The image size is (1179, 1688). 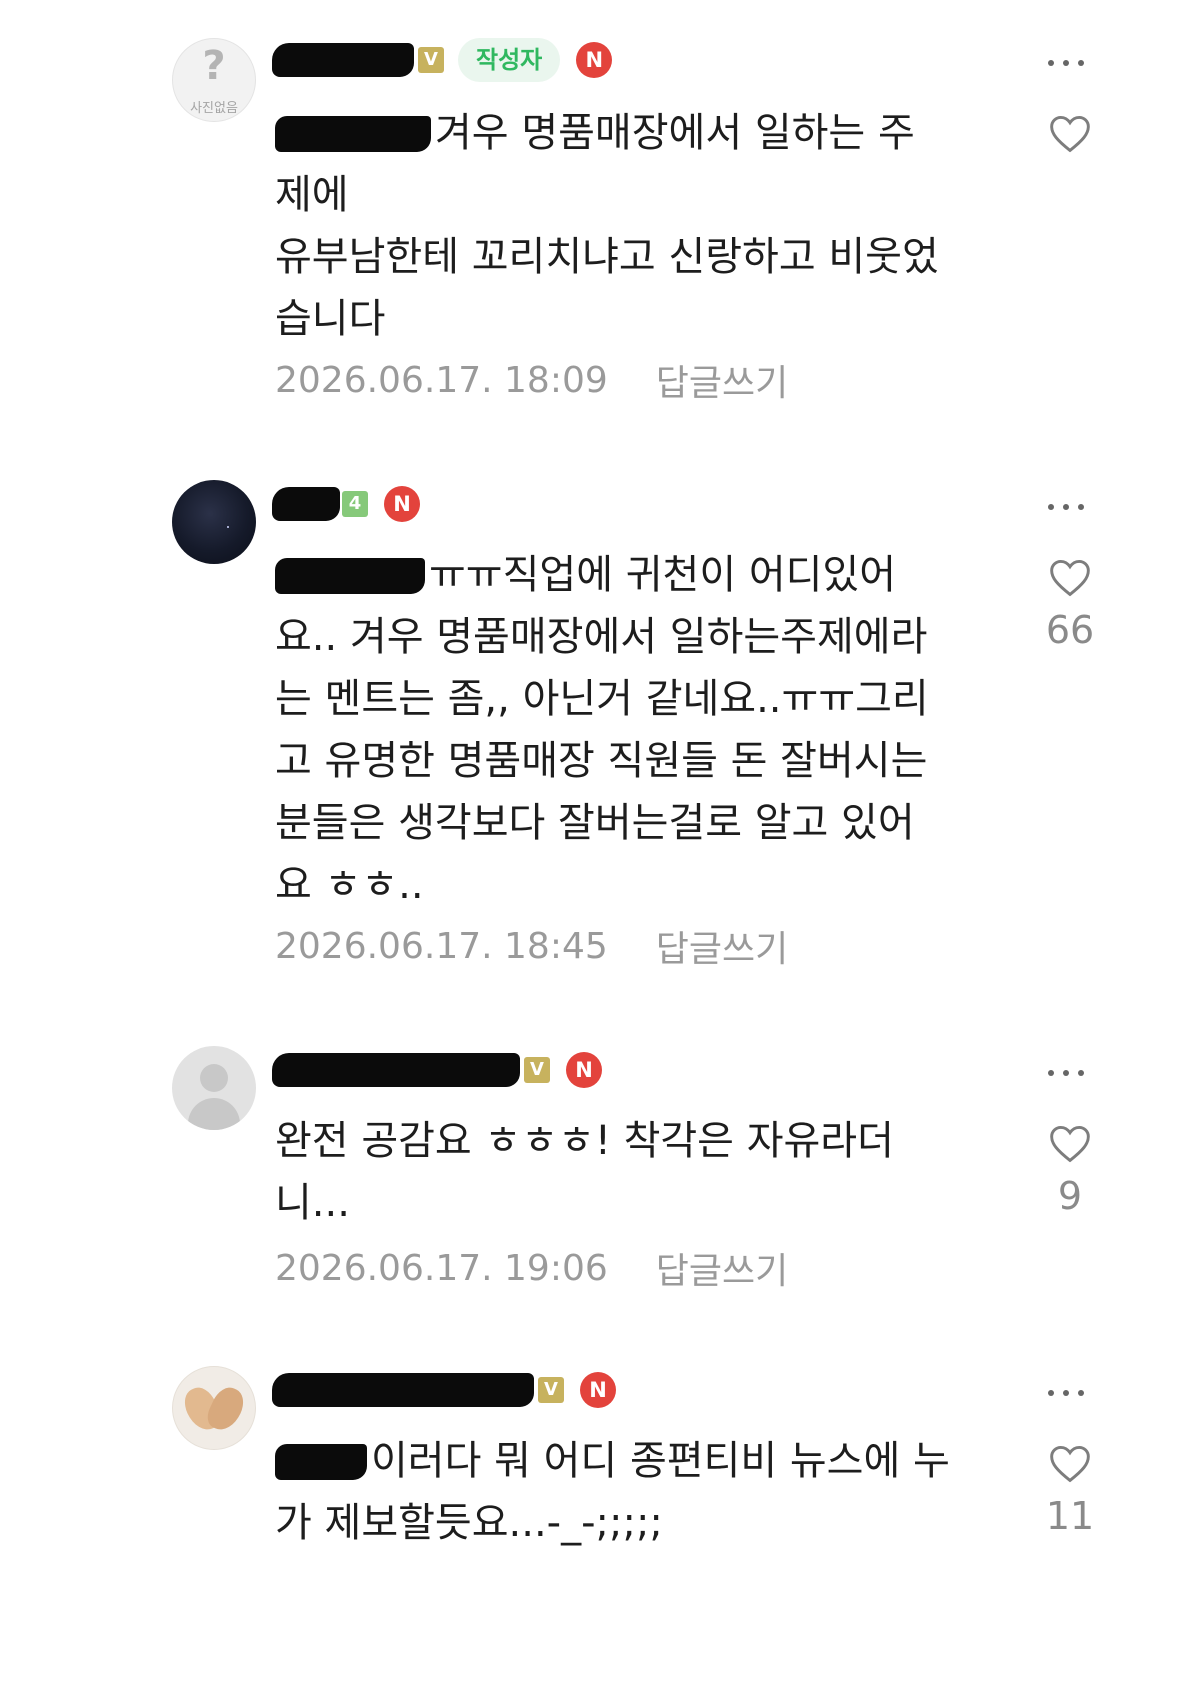 I want to click on comment-meta: 2026.06.17. 19:06 답글쓰기, so click(x=531, y=1268).